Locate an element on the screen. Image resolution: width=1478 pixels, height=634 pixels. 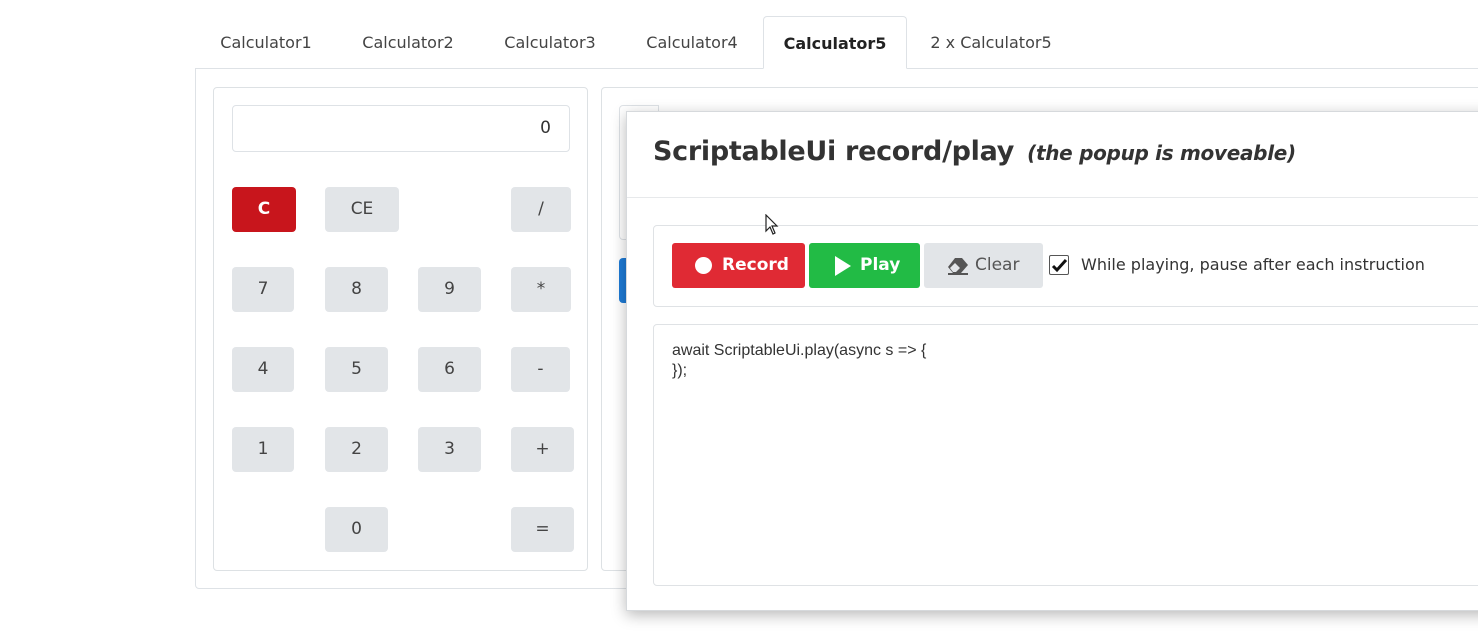
pause-checkbox is located at coordinates (1059, 265).